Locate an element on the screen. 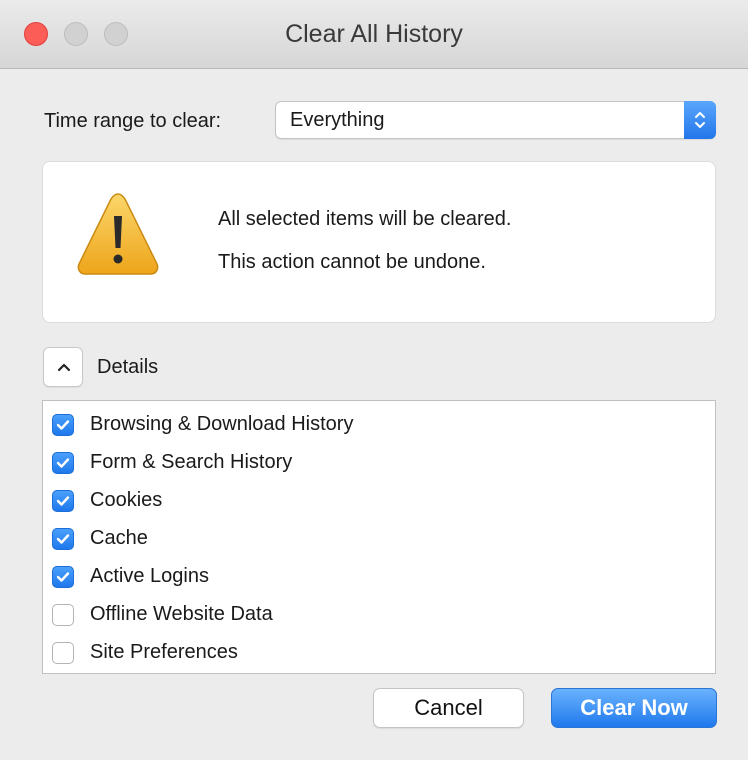 The height and width of the screenshot is (760, 748). checkbox-cookies is located at coordinates (63, 501).